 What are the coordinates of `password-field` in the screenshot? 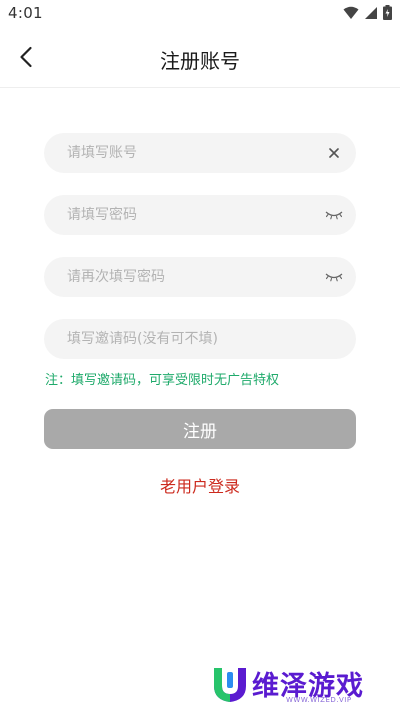 It's located at (200, 215).